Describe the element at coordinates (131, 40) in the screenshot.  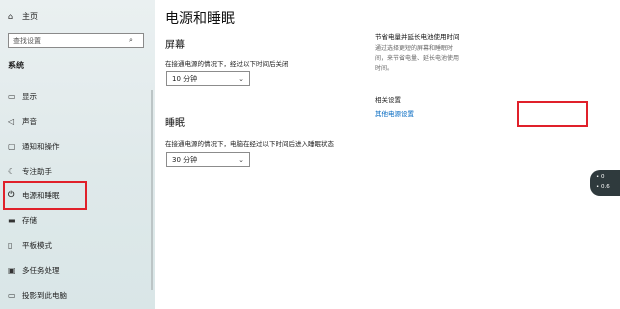
I see `search-icon: ⌕` at that location.